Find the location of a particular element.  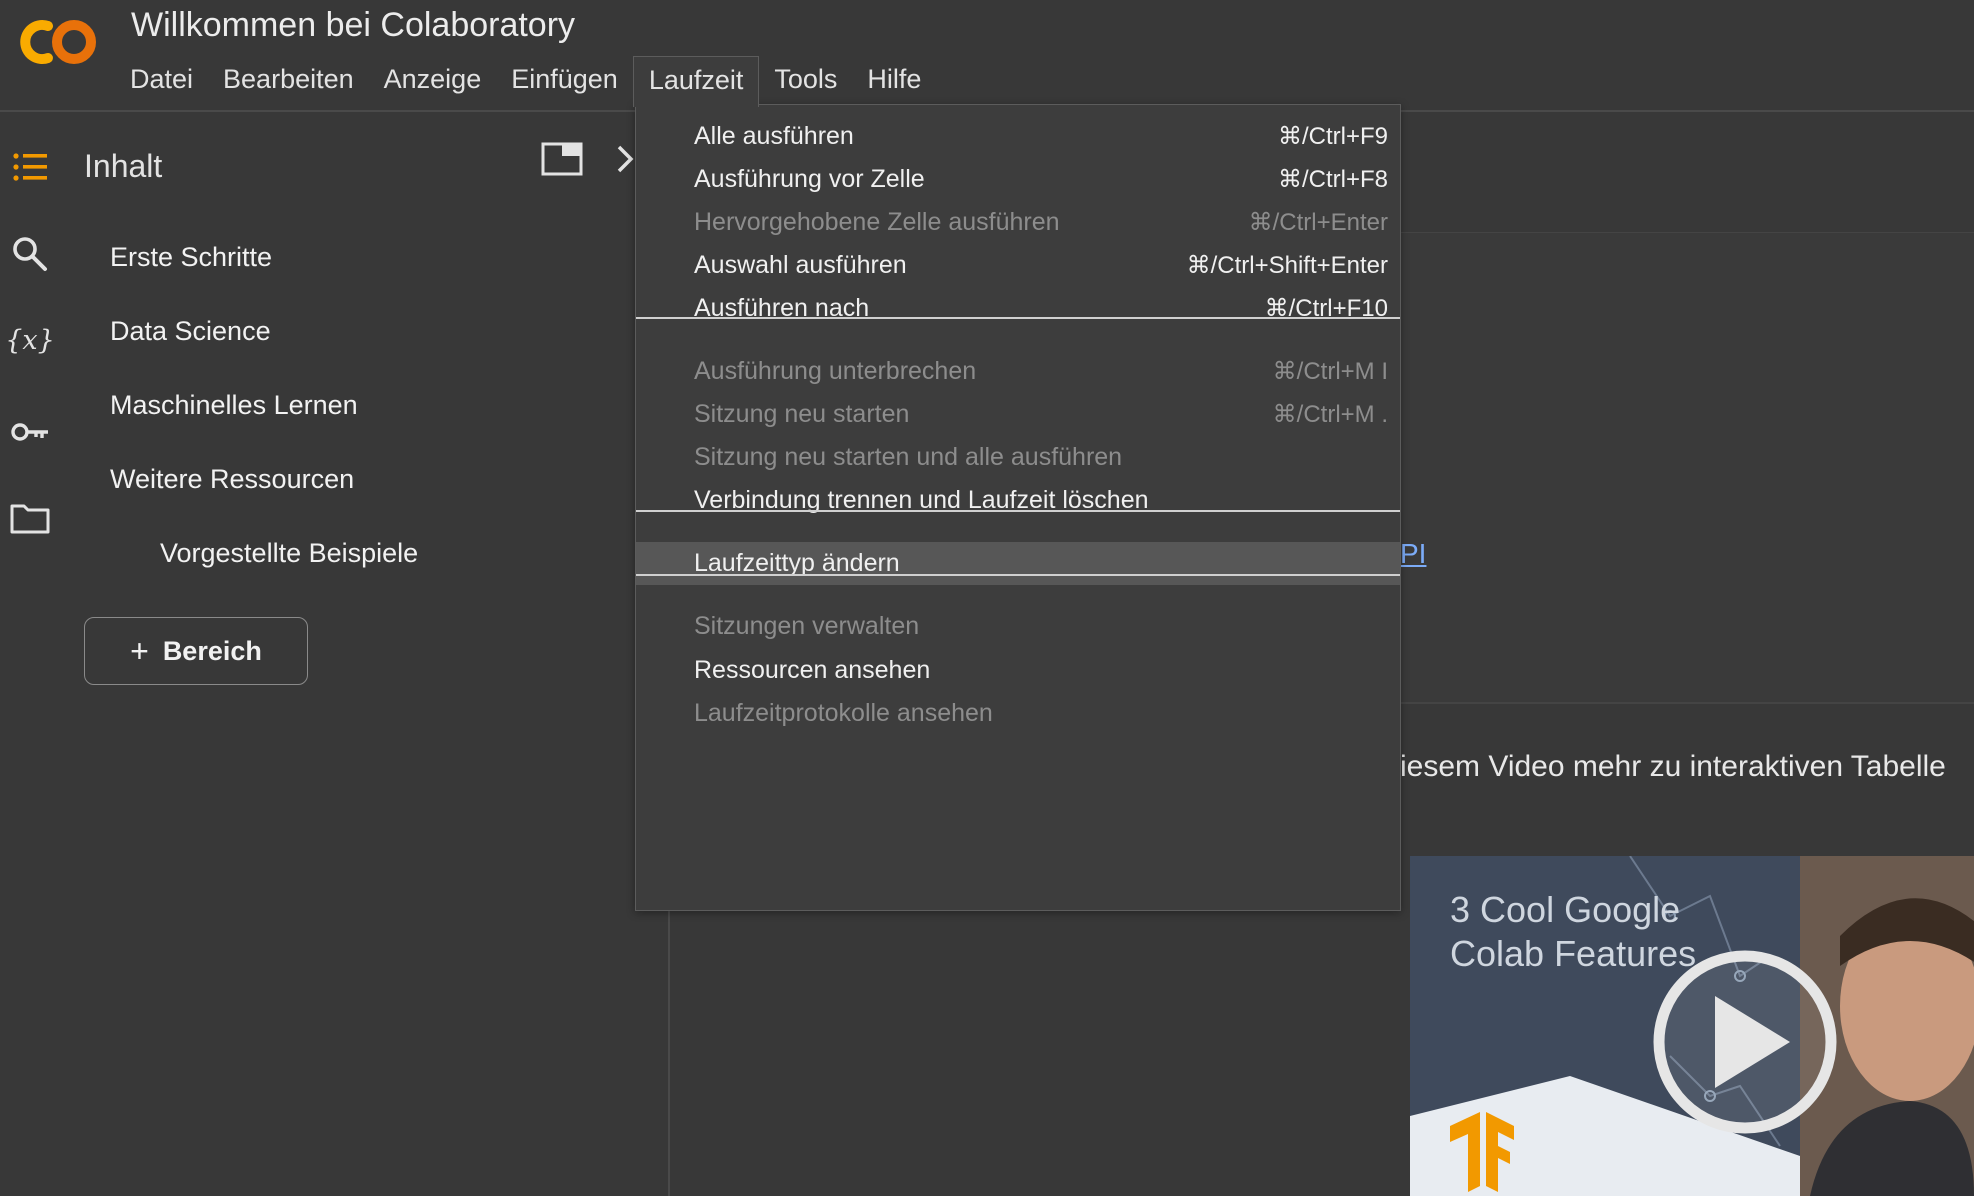

video-description: iesem Video mehr zu interaktiven Tabelle is located at coordinates (1673, 766).